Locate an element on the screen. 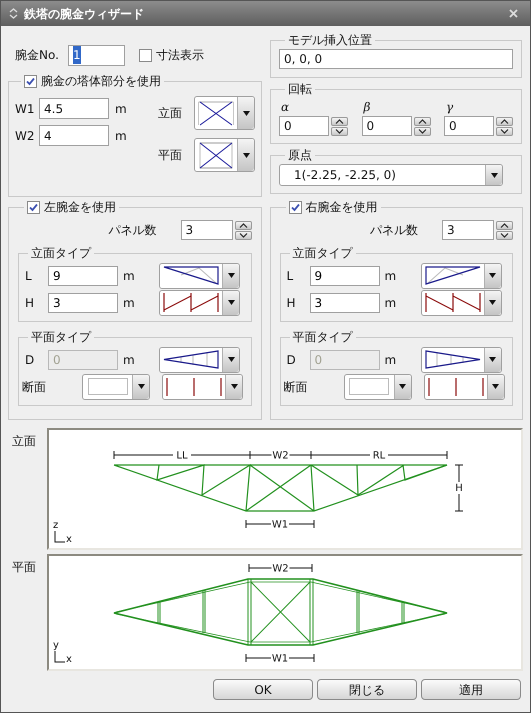  value-field: 4.5 is located at coordinates (74, 108).